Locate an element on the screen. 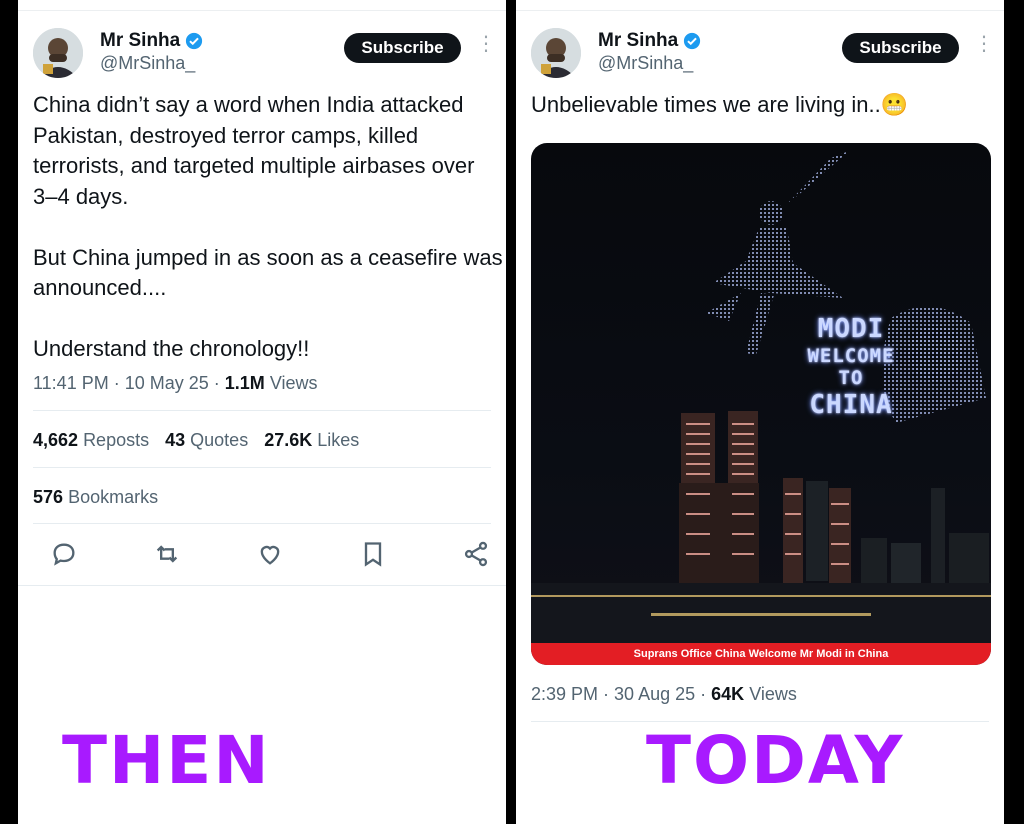 The height and width of the screenshot is (824, 1024). quotes-label: Quotes is located at coordinates (219, 440).